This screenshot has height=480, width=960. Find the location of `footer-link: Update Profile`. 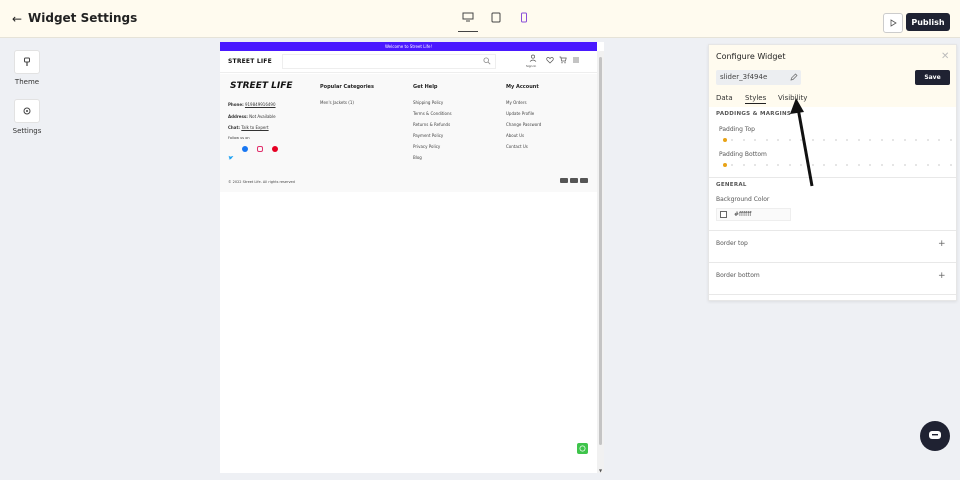

footer-link: Update Profile is located at coordinates (520, 113).